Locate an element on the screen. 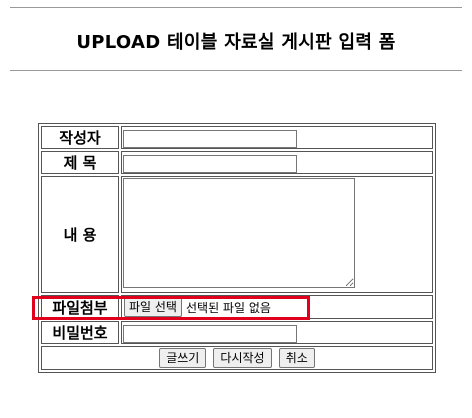 This screenshot has height=418, width=472. content-label: 내 용 is located at coordinates (80, 234).